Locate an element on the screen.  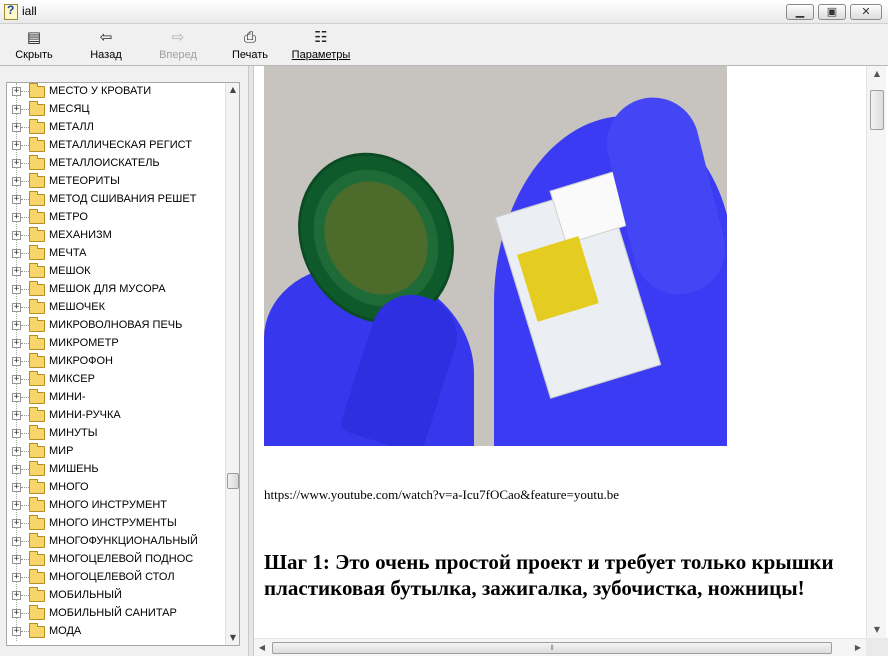
tree-item: + МЕТЕОРИТЫ is located at coordinates (116, 182).